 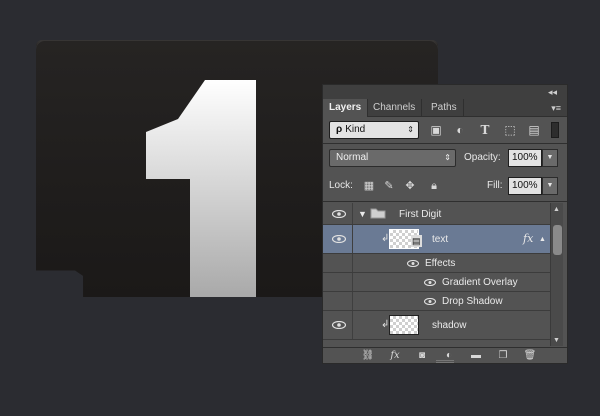 I want to click on layer-row-shadow: ↲ shadow, so click(x=436, y=325).